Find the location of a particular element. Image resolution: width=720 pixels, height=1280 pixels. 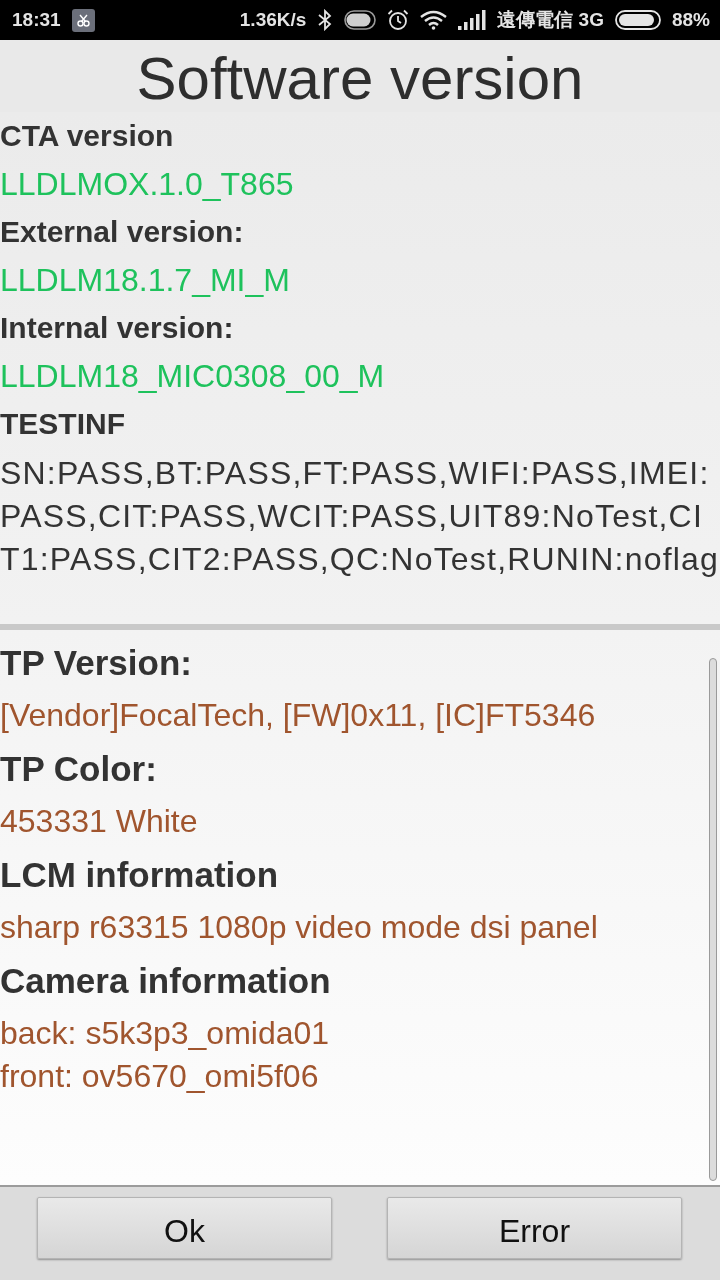

info-label: TP Version: is located at coordinates (96, 663).